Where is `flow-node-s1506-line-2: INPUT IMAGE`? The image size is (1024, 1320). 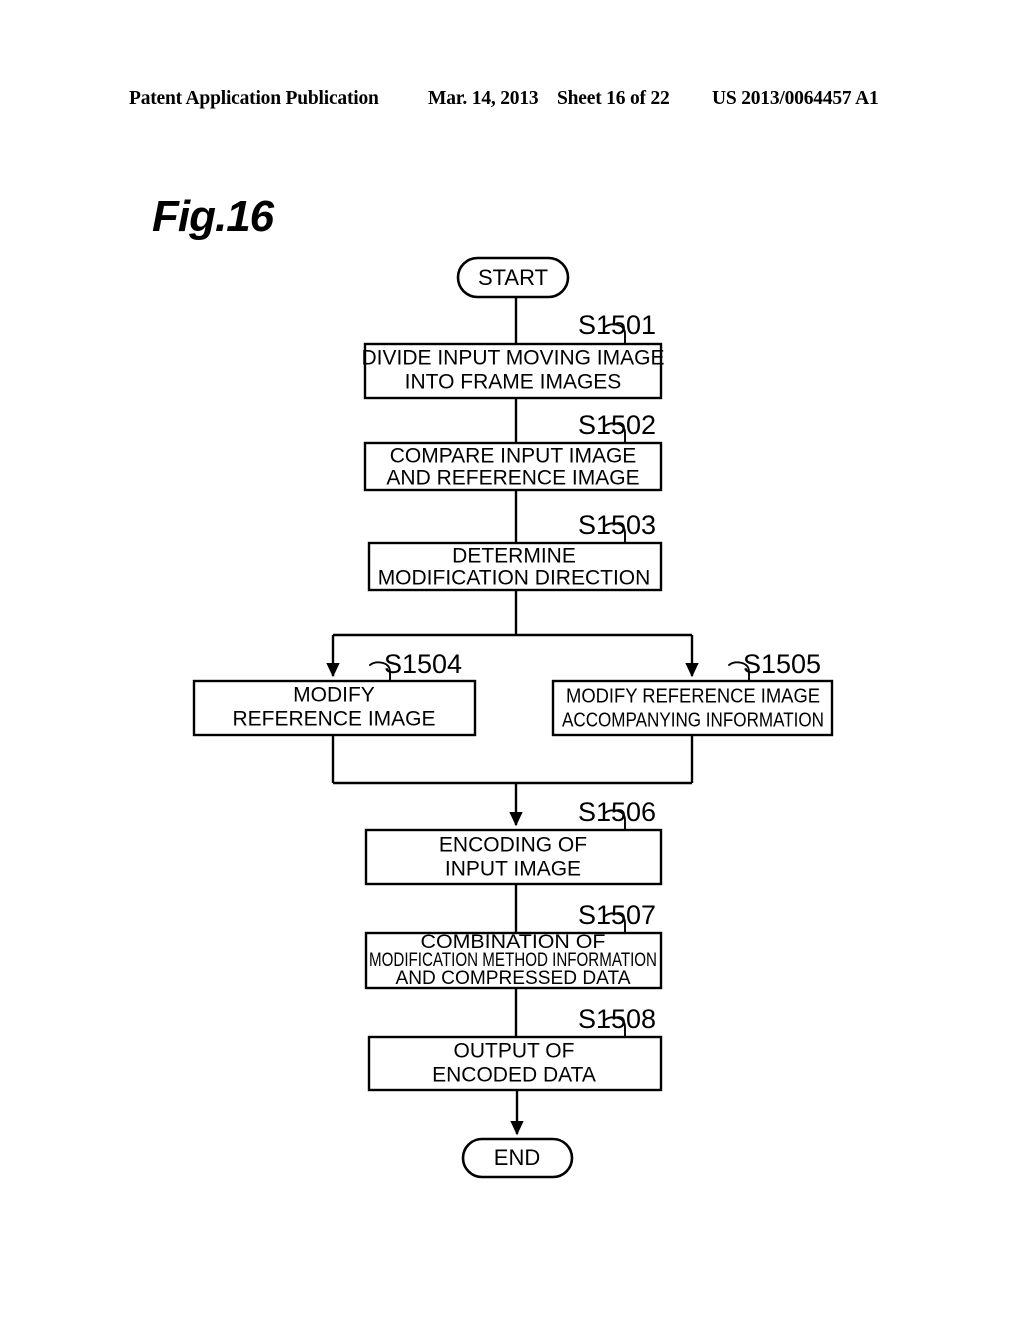
flow-node-s1506-line-2: INPUT IMAGE is located at coordinates (513, 869).